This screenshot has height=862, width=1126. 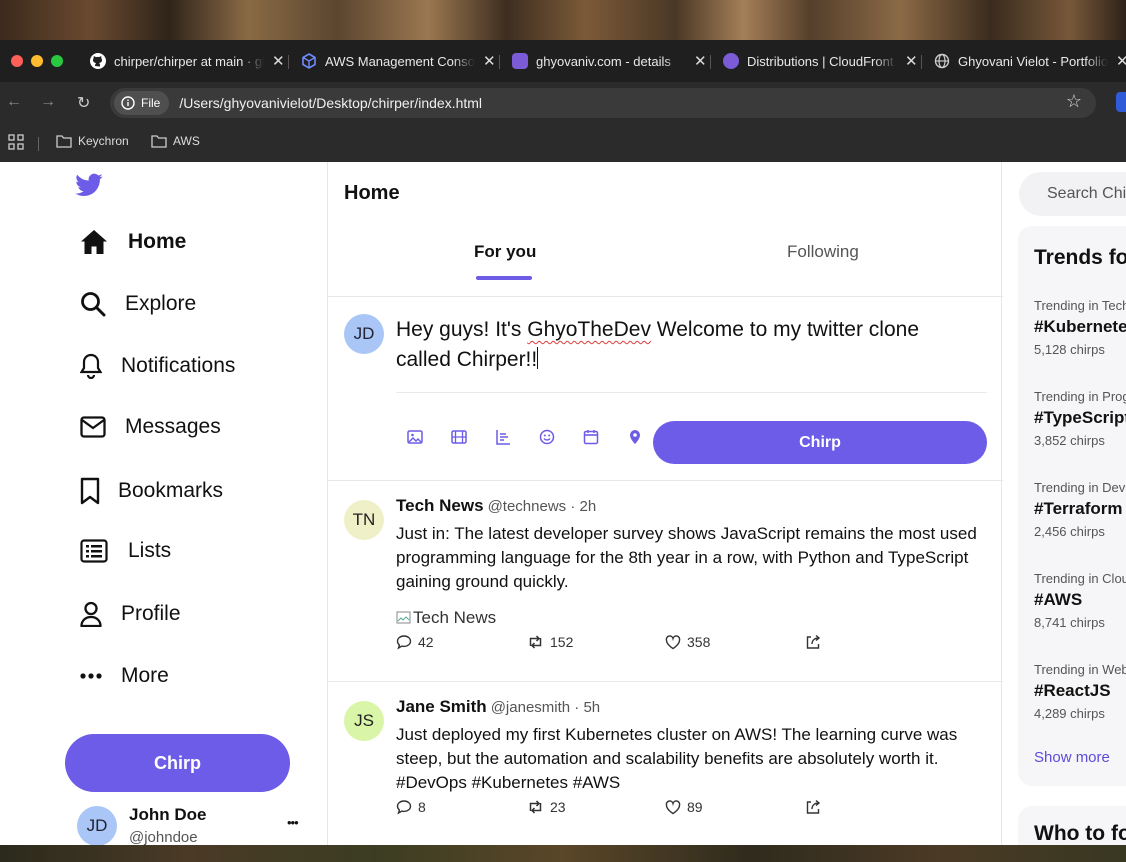 What do you see at coordinates (415, 437) in the screenshot?
I see `image-icon` at bounding box center [415, 437].